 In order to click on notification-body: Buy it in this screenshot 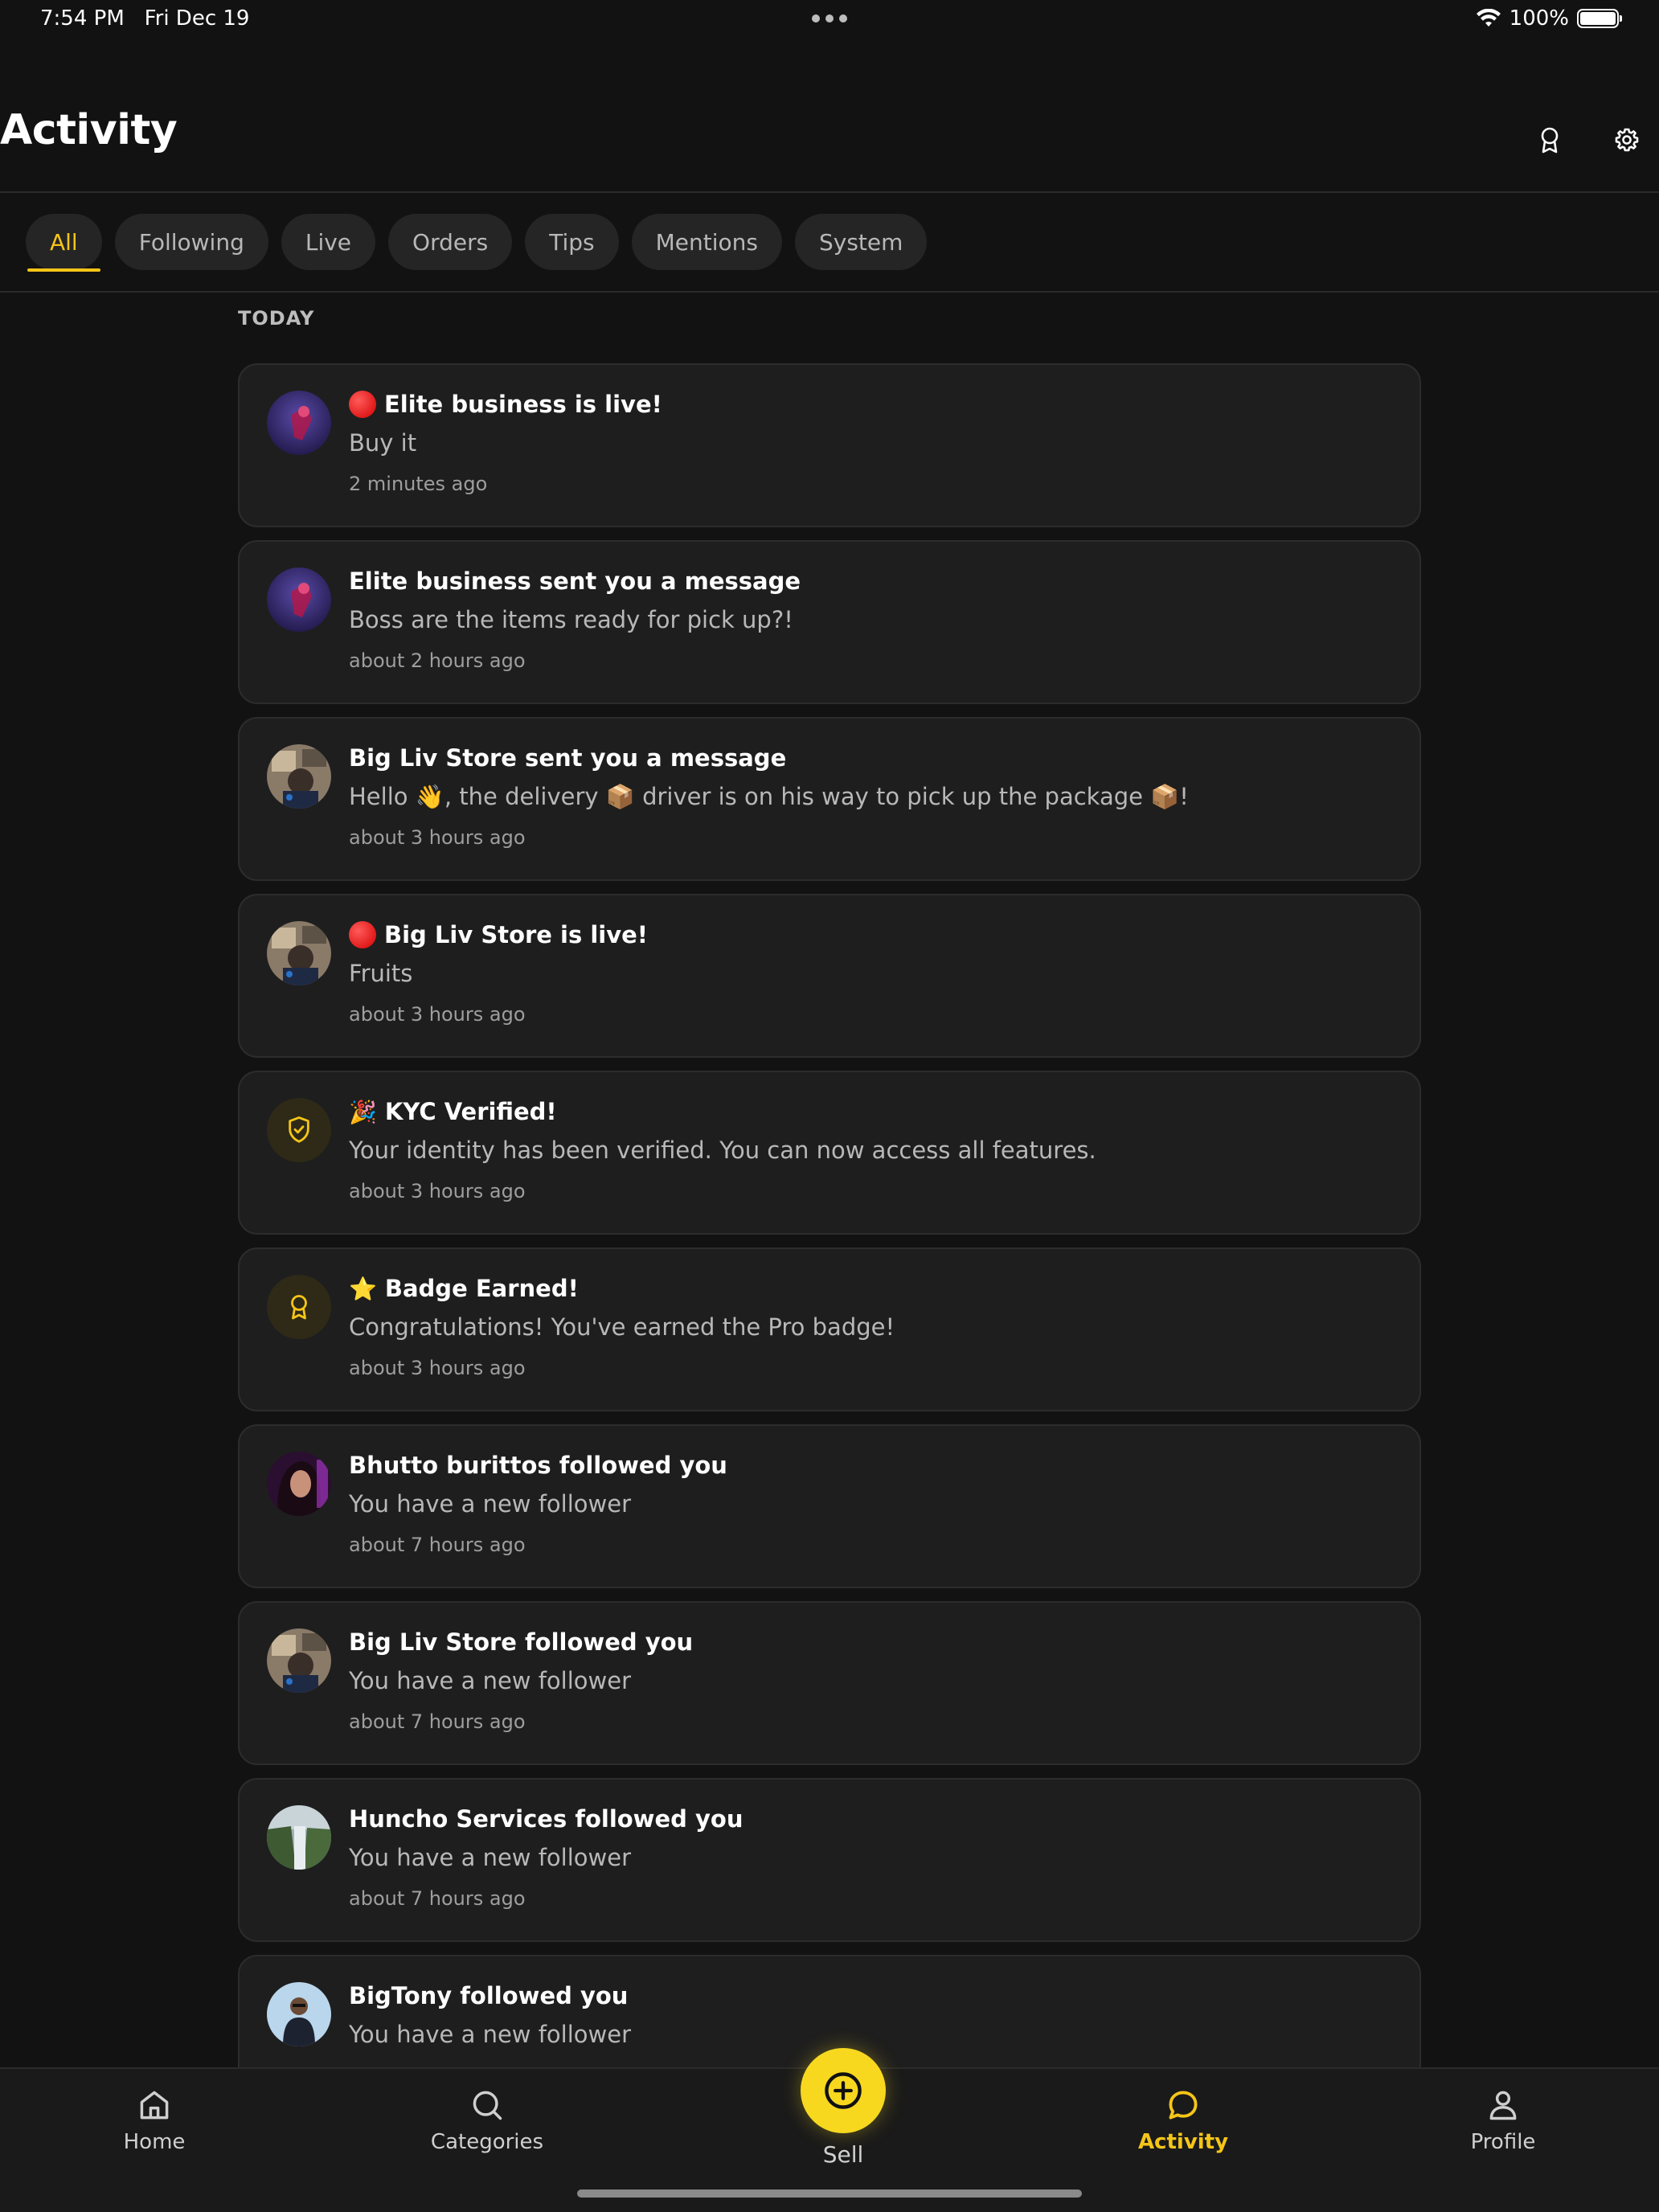, I will do `click(383, 443)`.